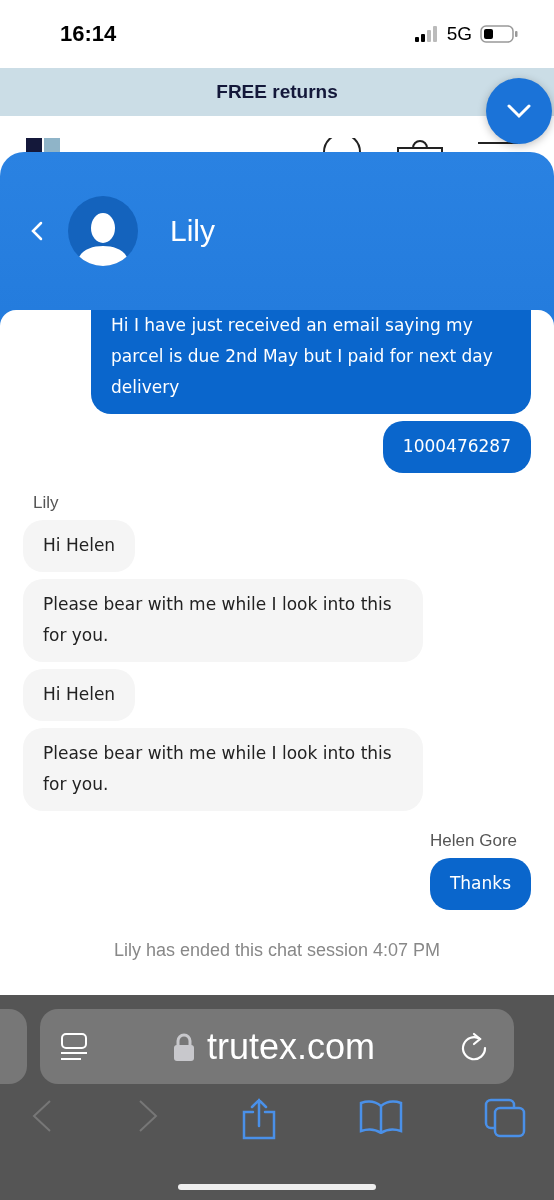 The image size is (554, 1200). Describe the element at coordinates (74, 1046) in the screenshot. I see `reader-icon` at that location.